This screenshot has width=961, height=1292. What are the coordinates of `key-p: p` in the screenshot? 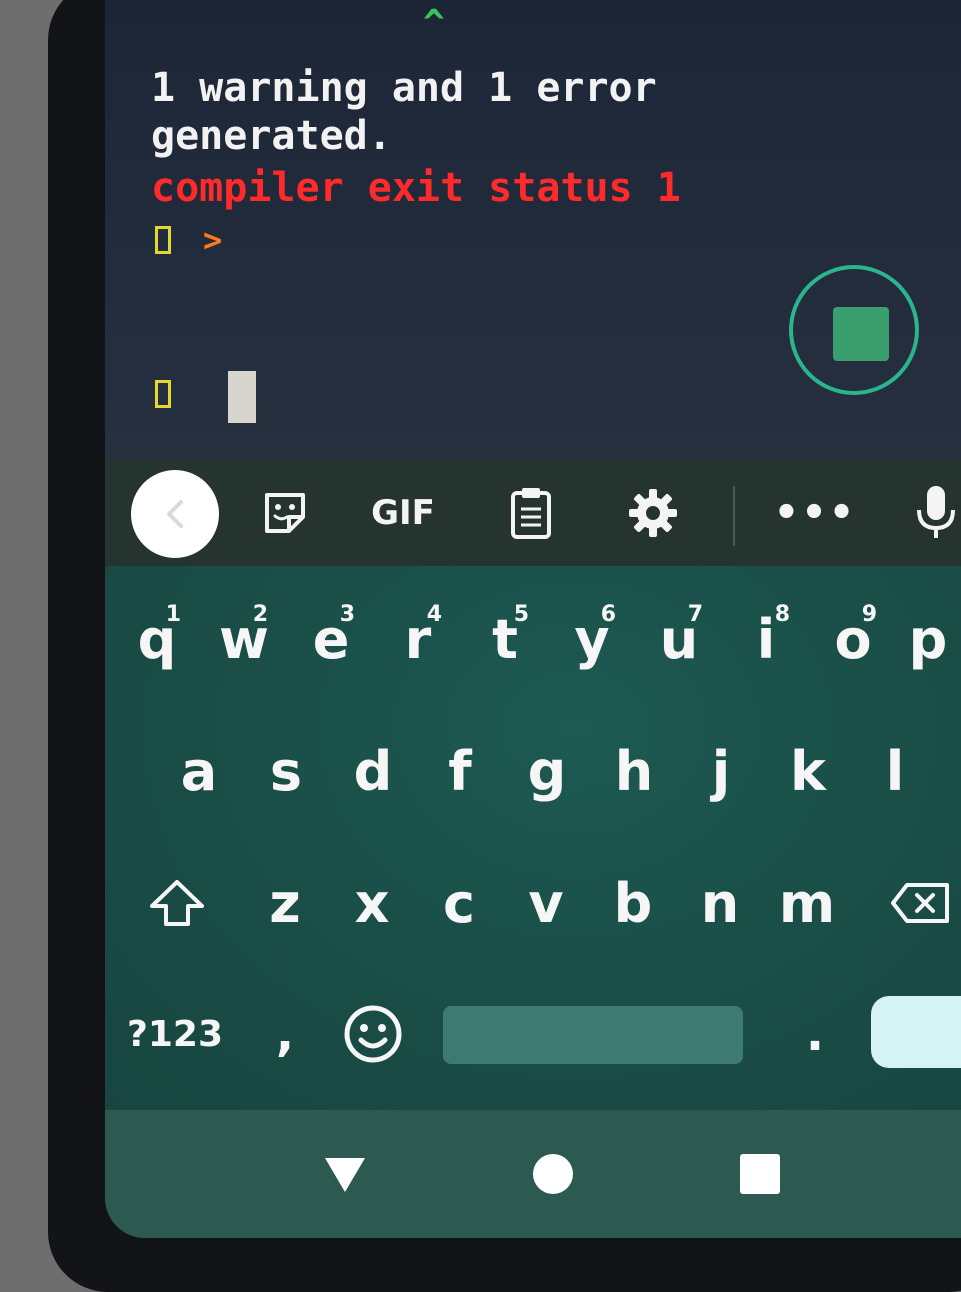 It's located at (928, 639).